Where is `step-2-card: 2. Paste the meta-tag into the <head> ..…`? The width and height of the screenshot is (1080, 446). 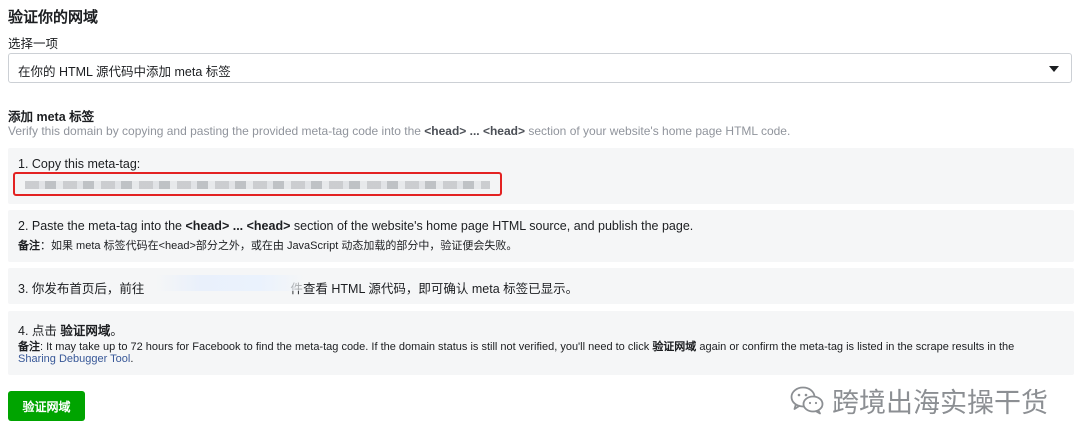
step-2-card: 2. Paste the meta-tag into the <head> ..… is located at coordinates (541, 236).